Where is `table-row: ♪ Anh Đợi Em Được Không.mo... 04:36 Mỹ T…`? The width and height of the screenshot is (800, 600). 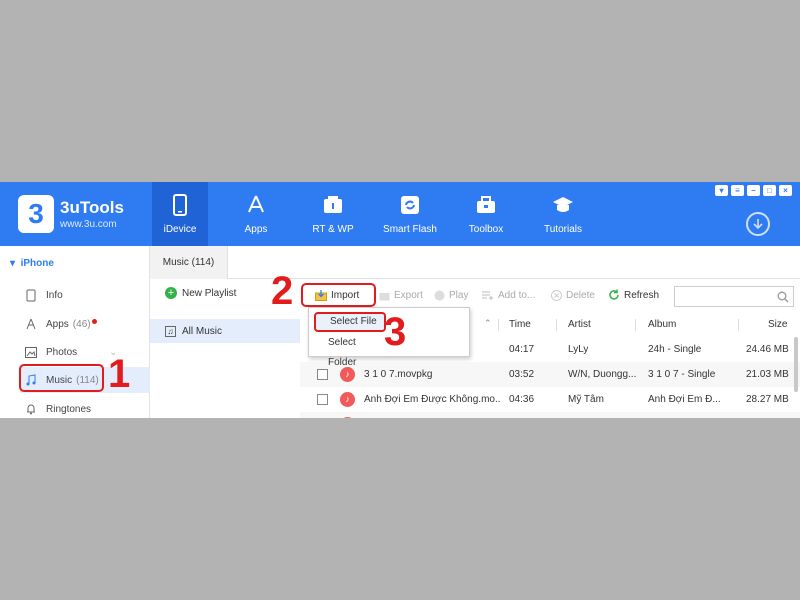 table-row: ♪ Anh Đợi Em Được Không.mo... 04:36 Mỹ T… is located at coordinates (550, 399).